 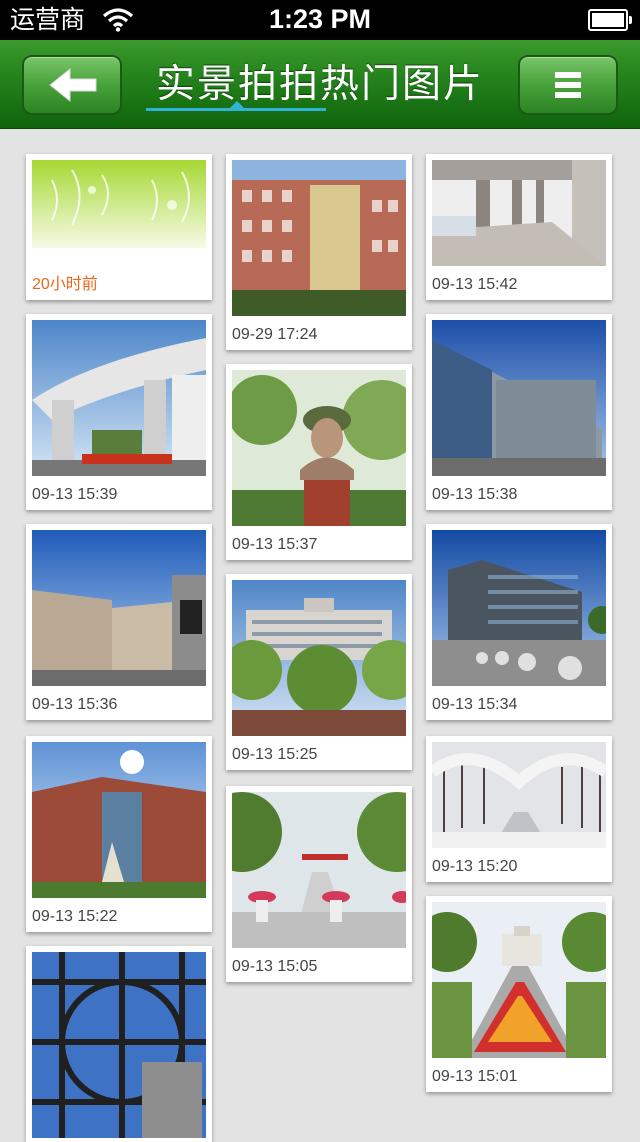 I want to click on photo-timestamp: 09-13 15:25, so click(x=275, y=754).